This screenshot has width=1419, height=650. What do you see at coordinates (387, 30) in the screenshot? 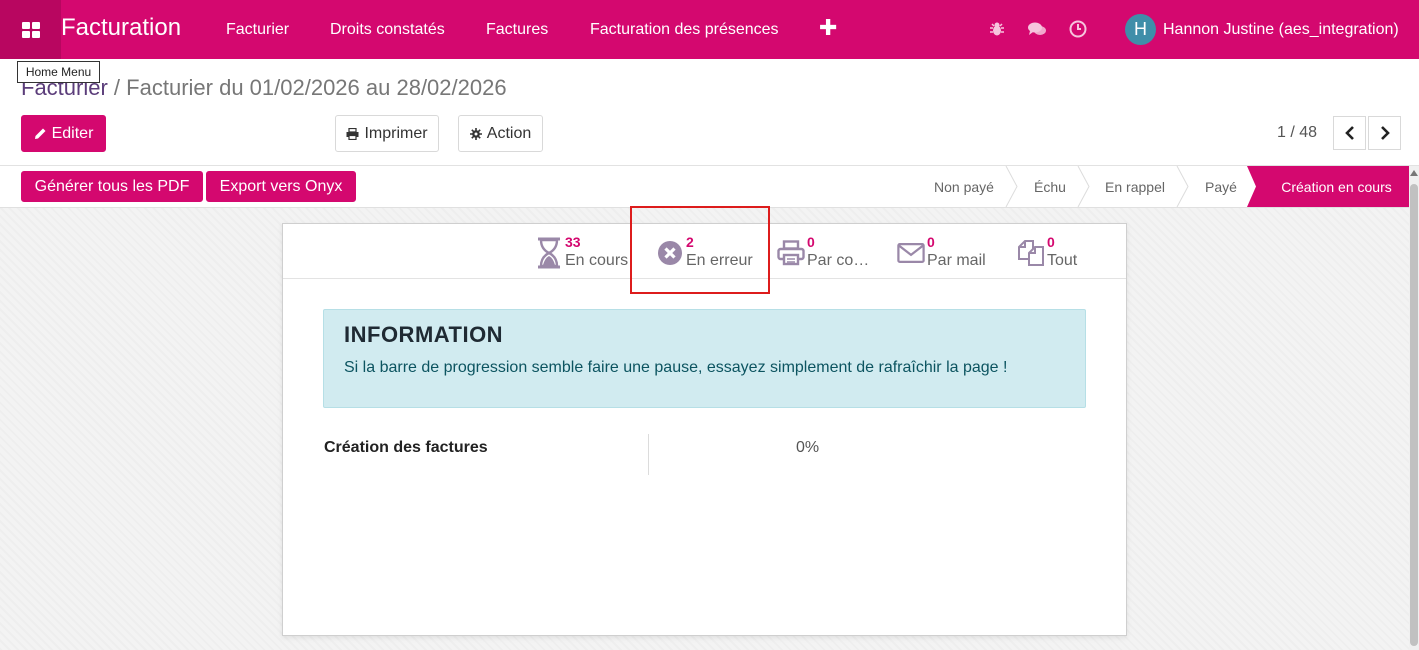
I see `menu-item-droits-constates: Droits constatés` at bounding box center [387, 30].